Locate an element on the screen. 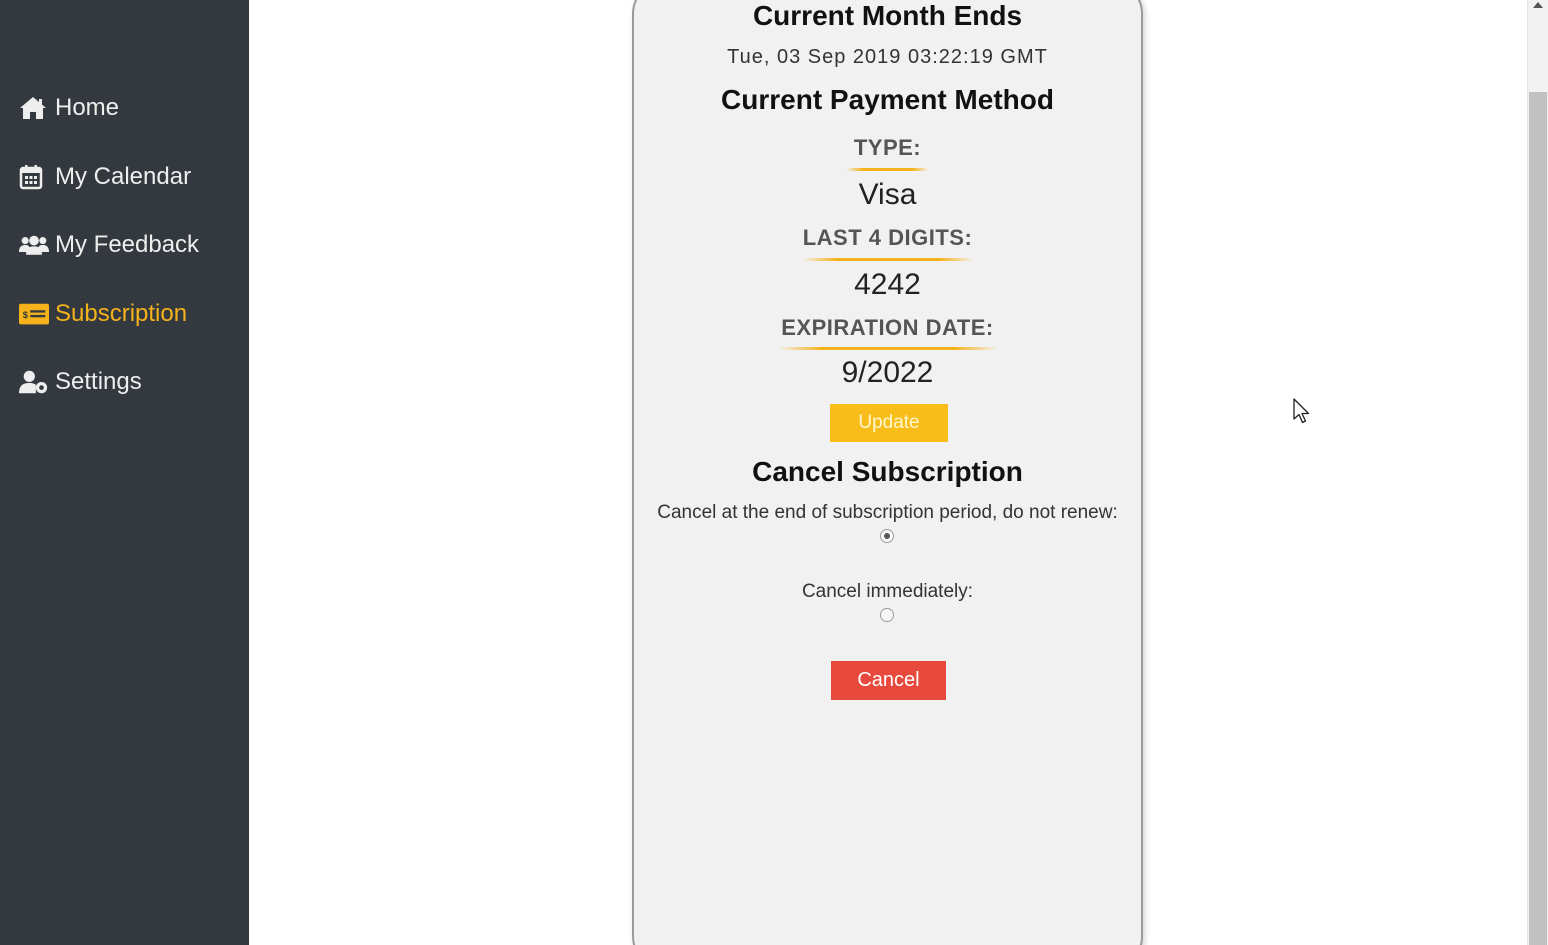  mouse-pointer-icon is located at coordinates (1302, 413).